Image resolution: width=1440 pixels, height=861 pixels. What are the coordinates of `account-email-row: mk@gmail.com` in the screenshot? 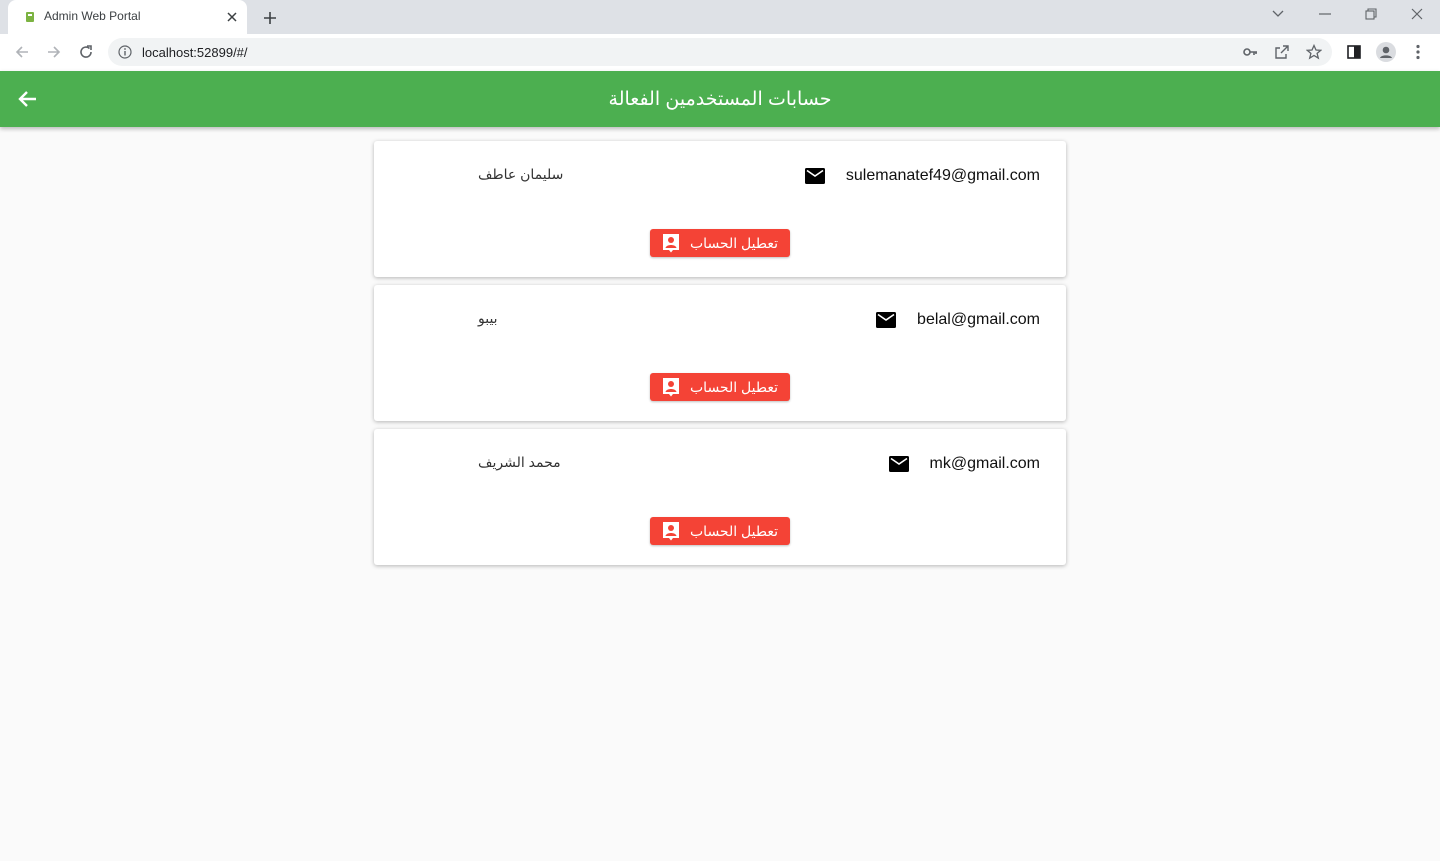 It's located at (964, 464).